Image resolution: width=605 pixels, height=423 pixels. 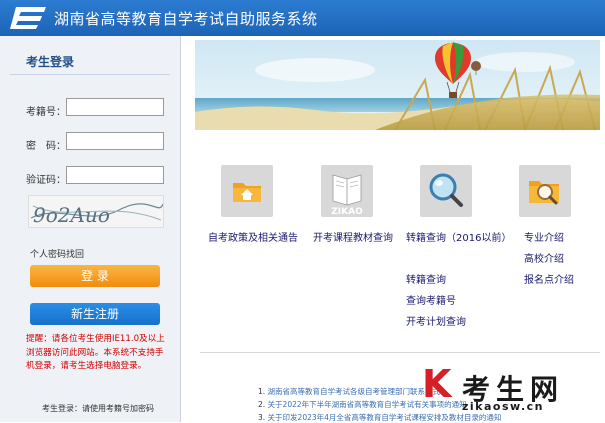 I want to click on watermark-logo: K 考生网 zikaosw.cn, so click(x=511, y=392).